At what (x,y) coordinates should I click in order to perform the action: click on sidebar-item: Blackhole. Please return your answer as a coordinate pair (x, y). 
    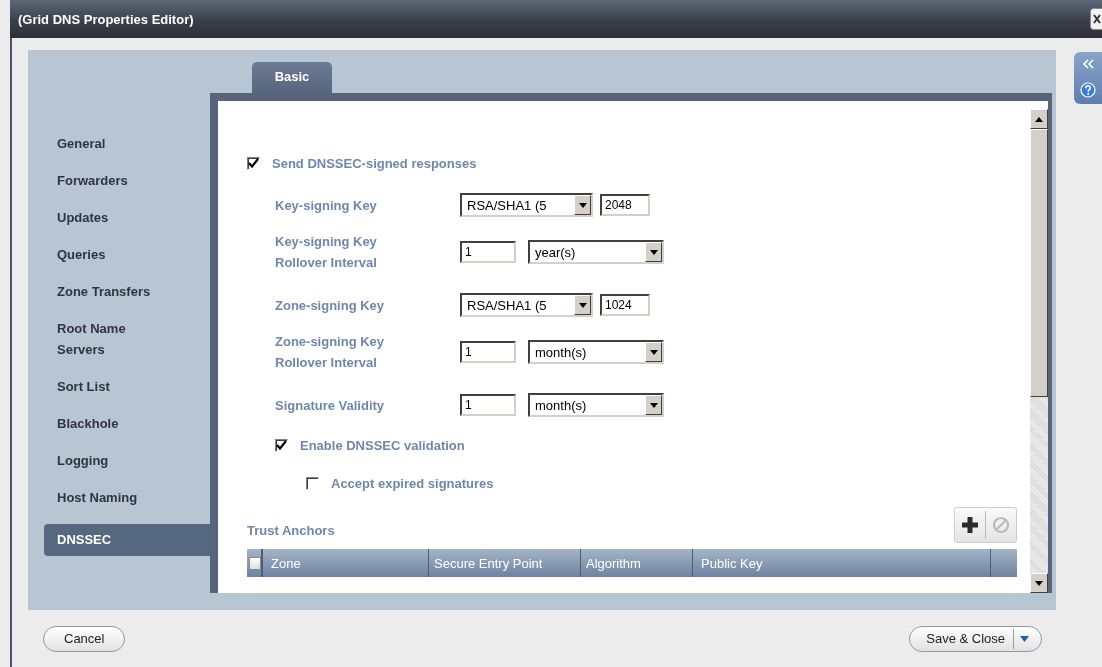
    Looking at the image, I should click on (109, 423).